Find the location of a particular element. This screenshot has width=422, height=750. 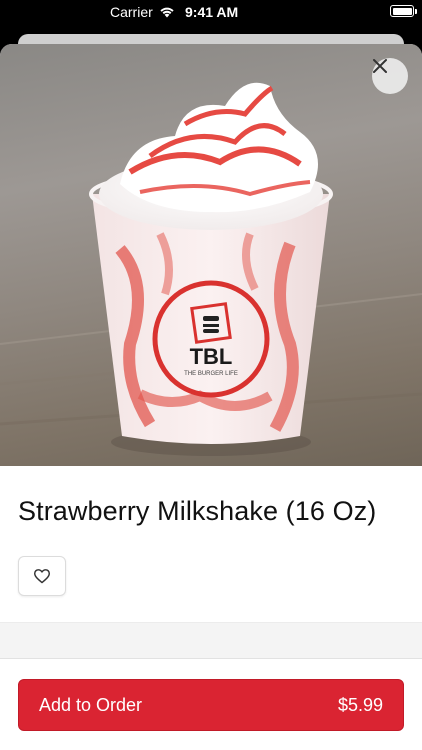

status-time: 9:41 AM is located at coordinates (212, 12).